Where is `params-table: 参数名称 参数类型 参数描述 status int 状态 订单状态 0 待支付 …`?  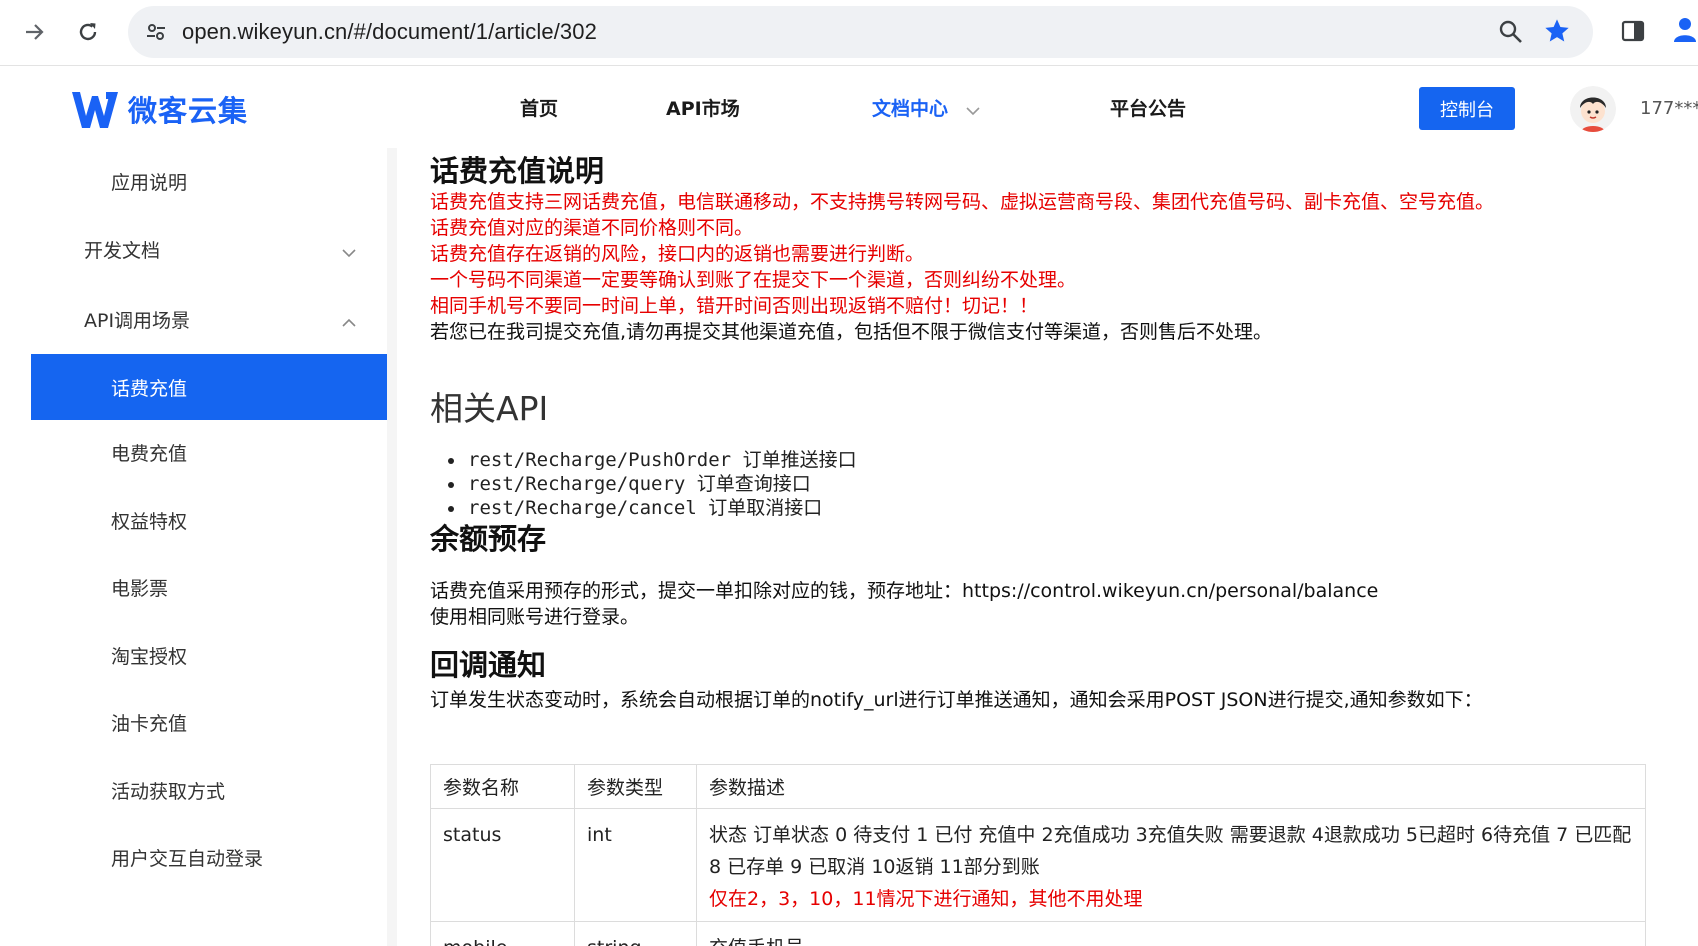 params-table: 参数名称 参数类型 参数描述 status int 状态 订单状态 0 待支付 … is located at coordinates (1038, 855).